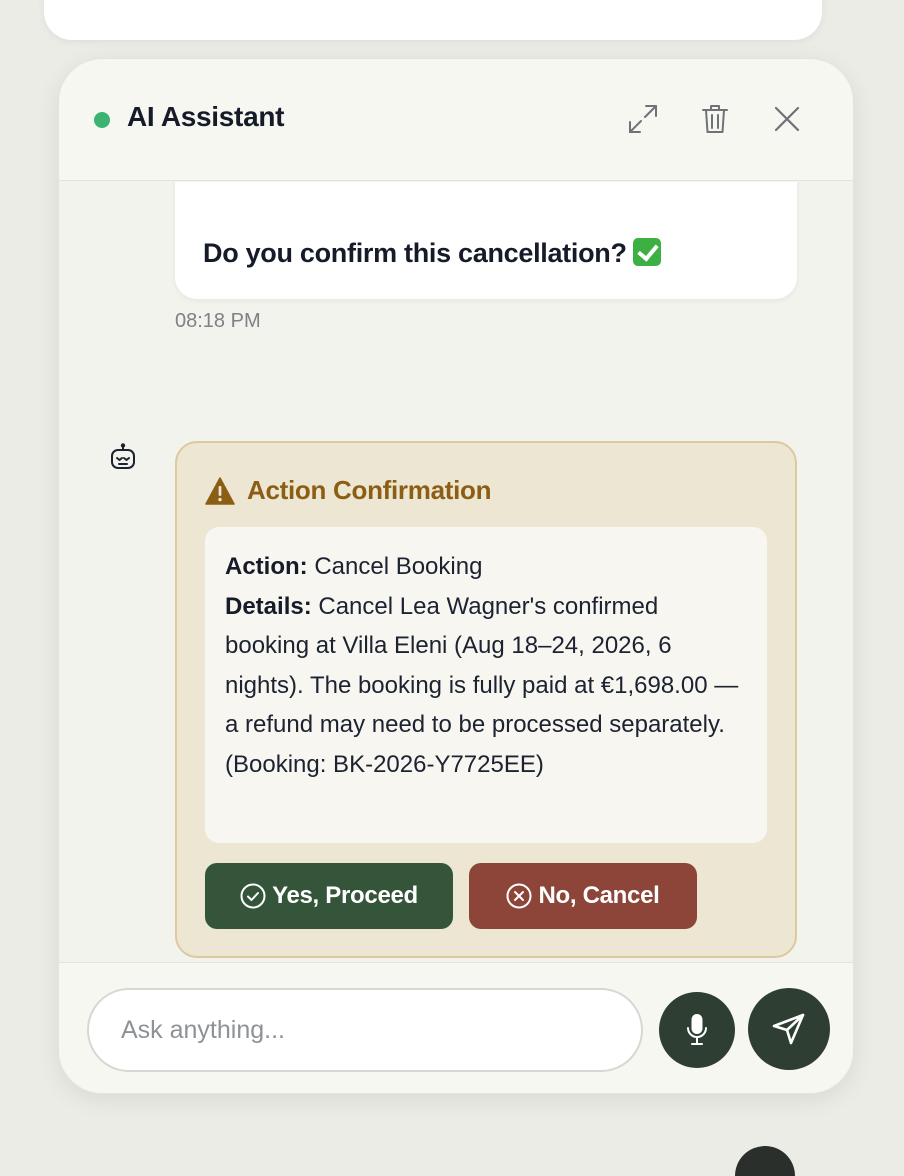 The height and width of the screenshot is (1176, 904). I want to click on close-icon, so click(787, 119).